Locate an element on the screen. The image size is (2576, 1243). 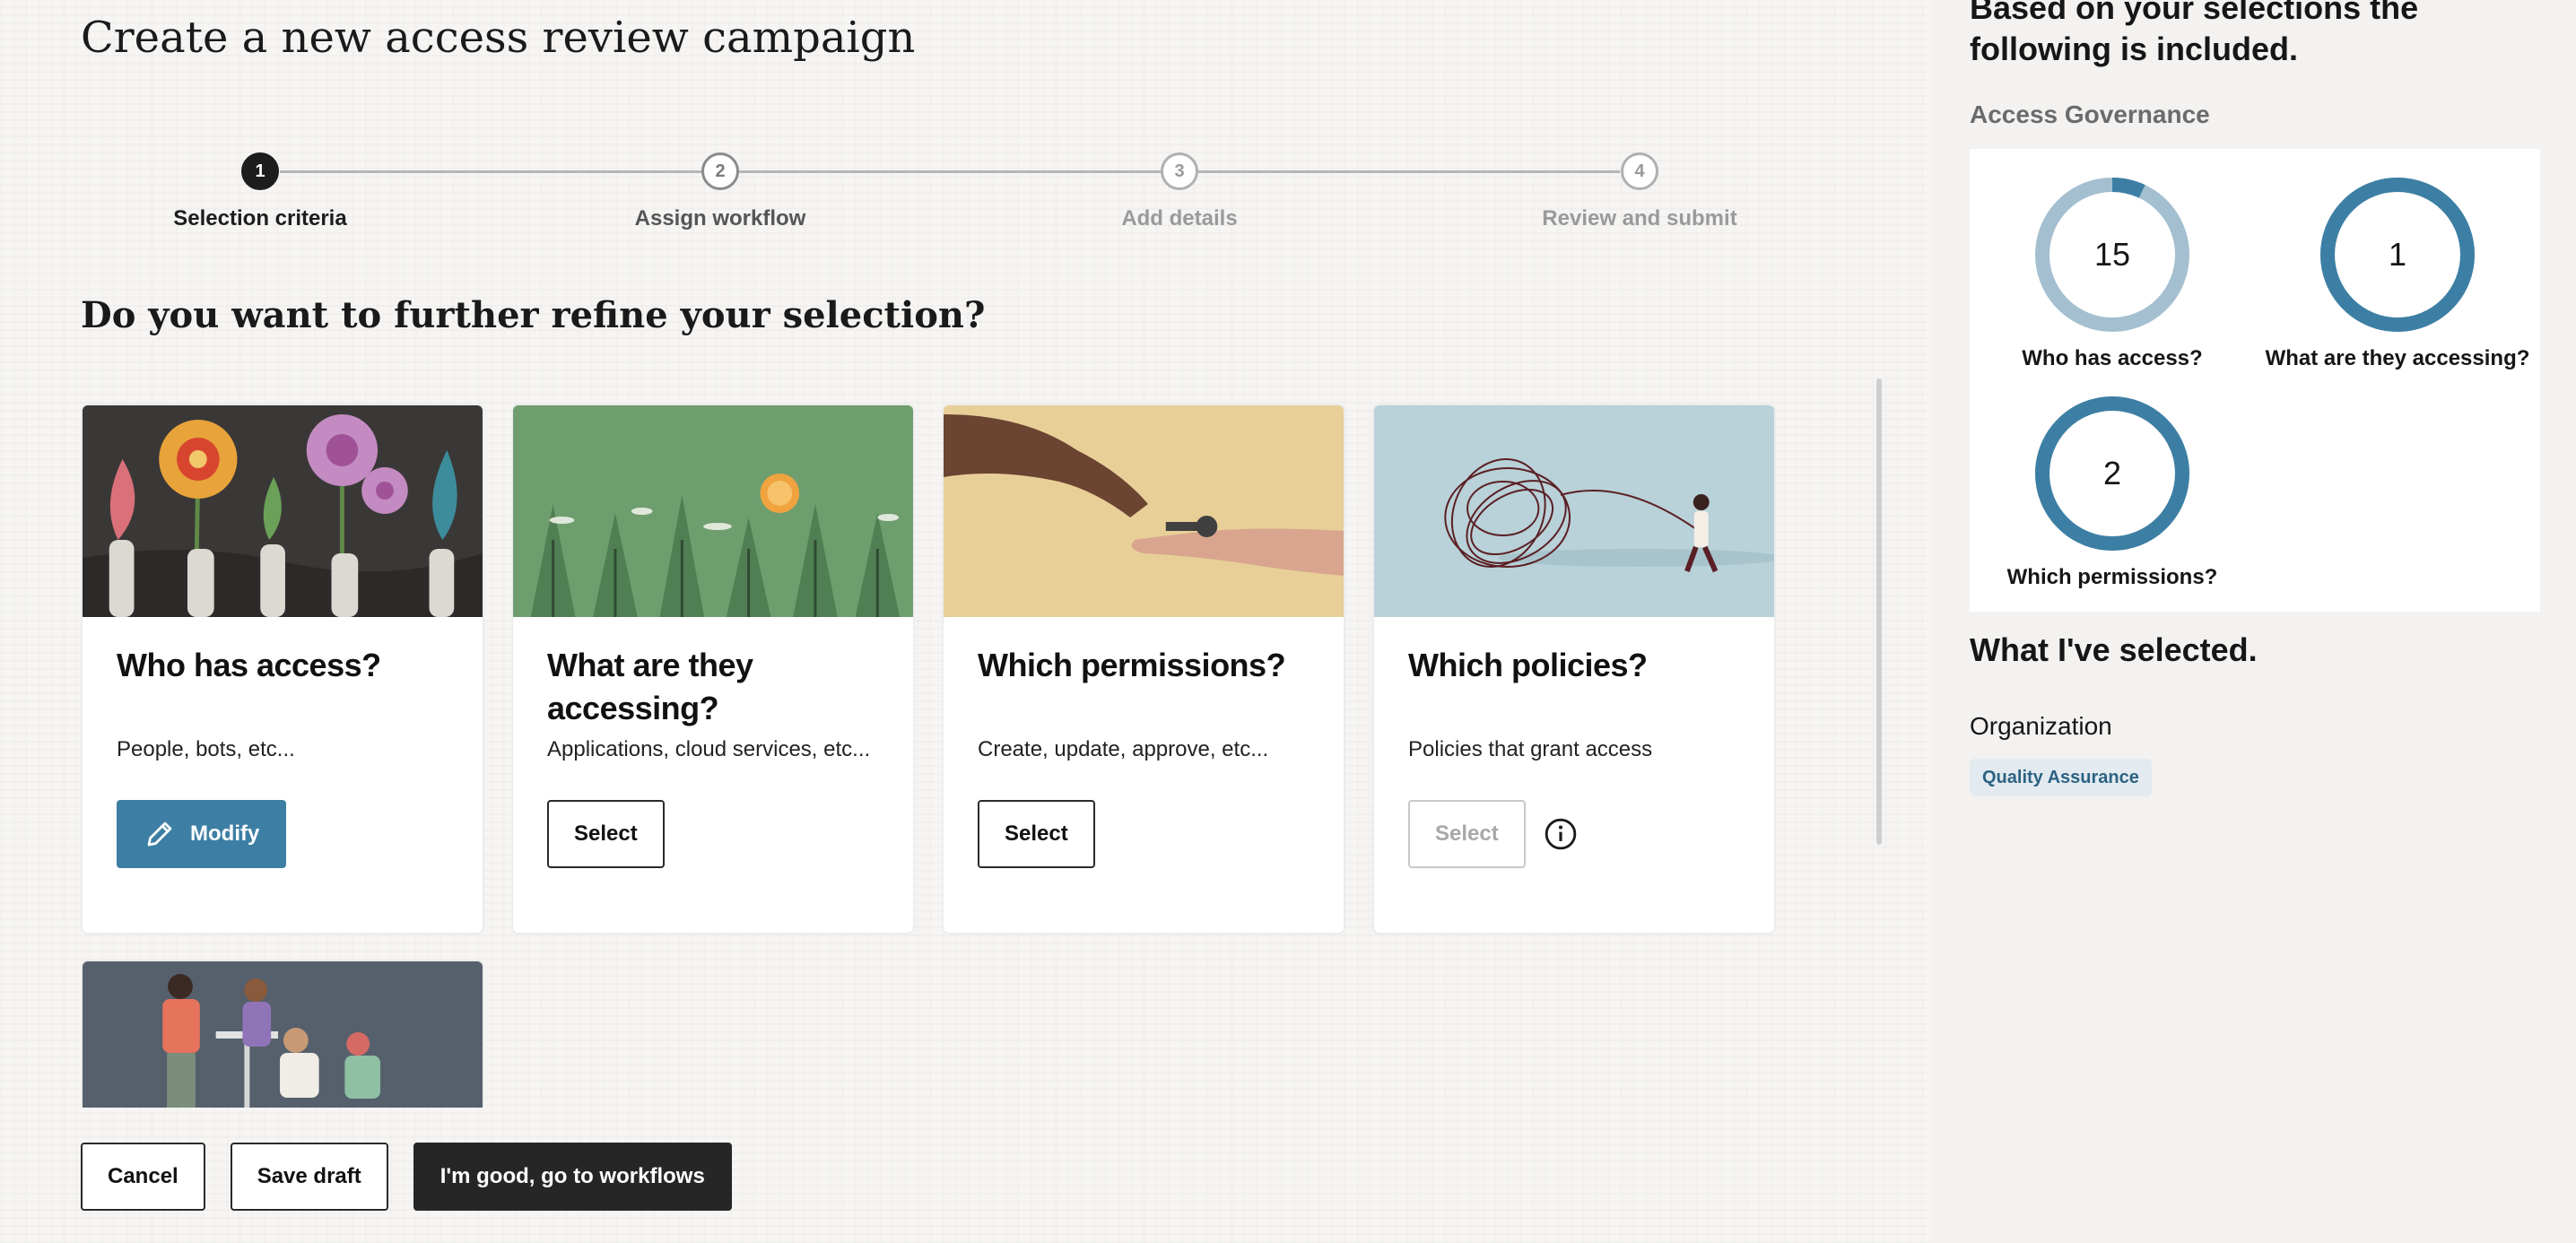
page-title: Create a new access review campaign is located at coordinates (498, 38).